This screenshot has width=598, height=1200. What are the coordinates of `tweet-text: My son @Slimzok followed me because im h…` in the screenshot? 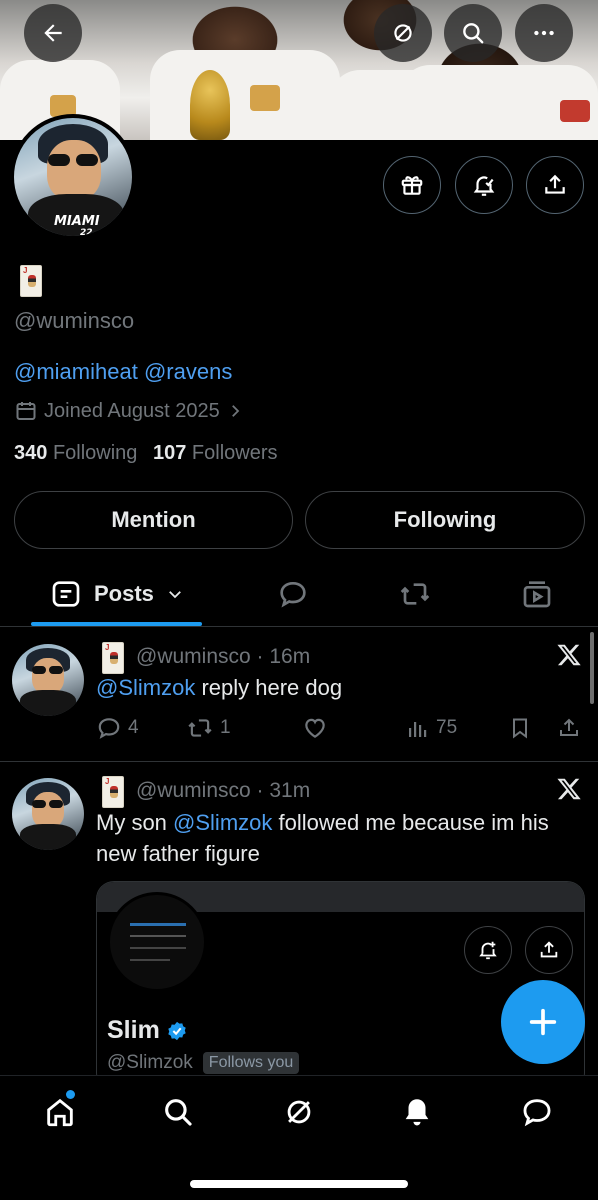 It's located at (341, 838).